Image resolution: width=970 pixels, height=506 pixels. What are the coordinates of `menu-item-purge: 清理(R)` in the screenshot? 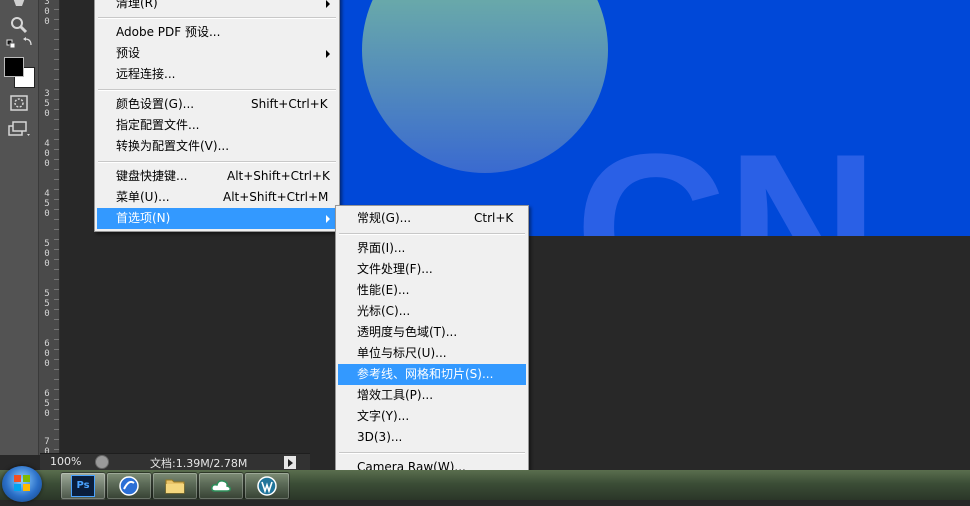 It's located at (217, 7).